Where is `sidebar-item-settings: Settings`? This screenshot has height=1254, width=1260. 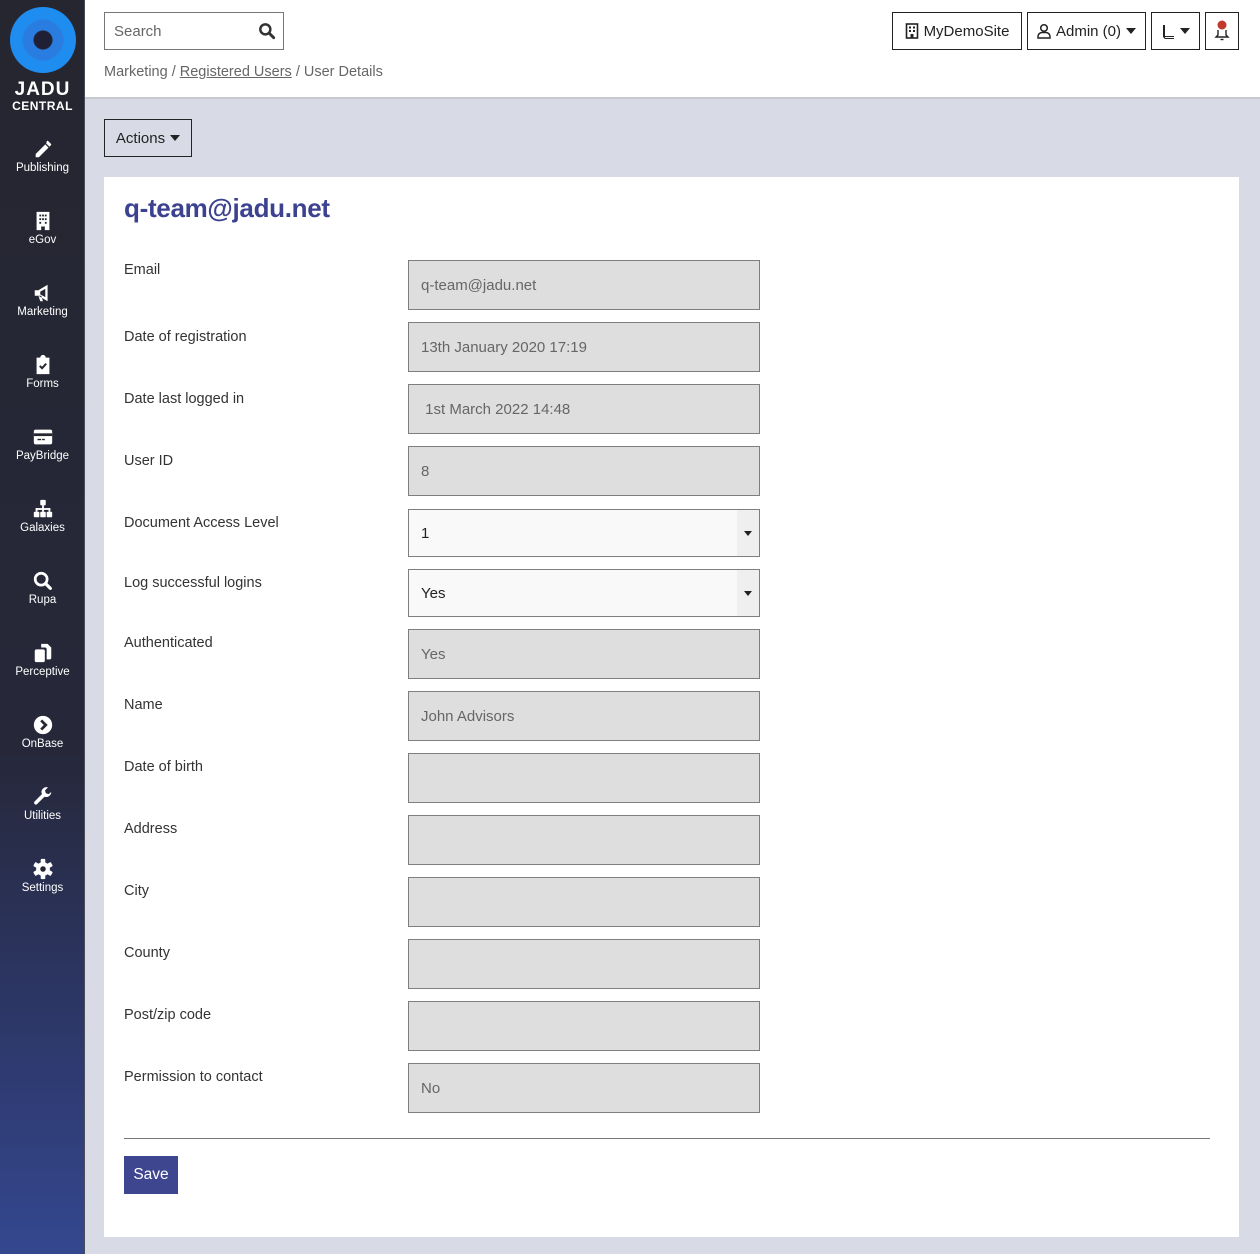 sidebar-item-settings: Settings is located at coordinates (42, 888).